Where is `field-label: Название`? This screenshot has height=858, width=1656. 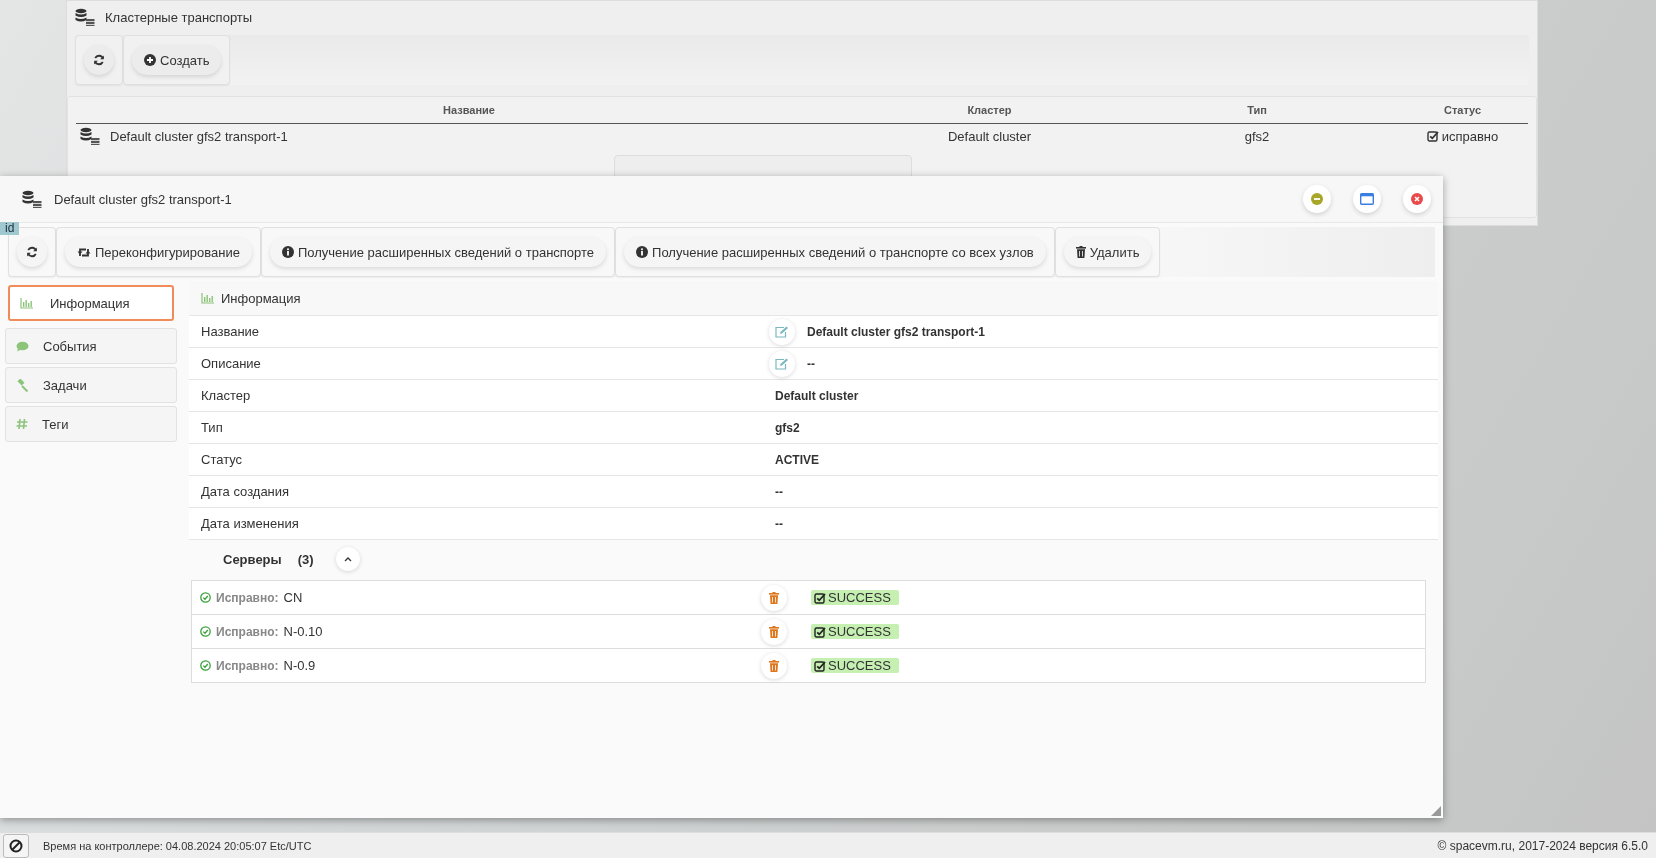
field-label: Название is located at coordinates (231, 331).